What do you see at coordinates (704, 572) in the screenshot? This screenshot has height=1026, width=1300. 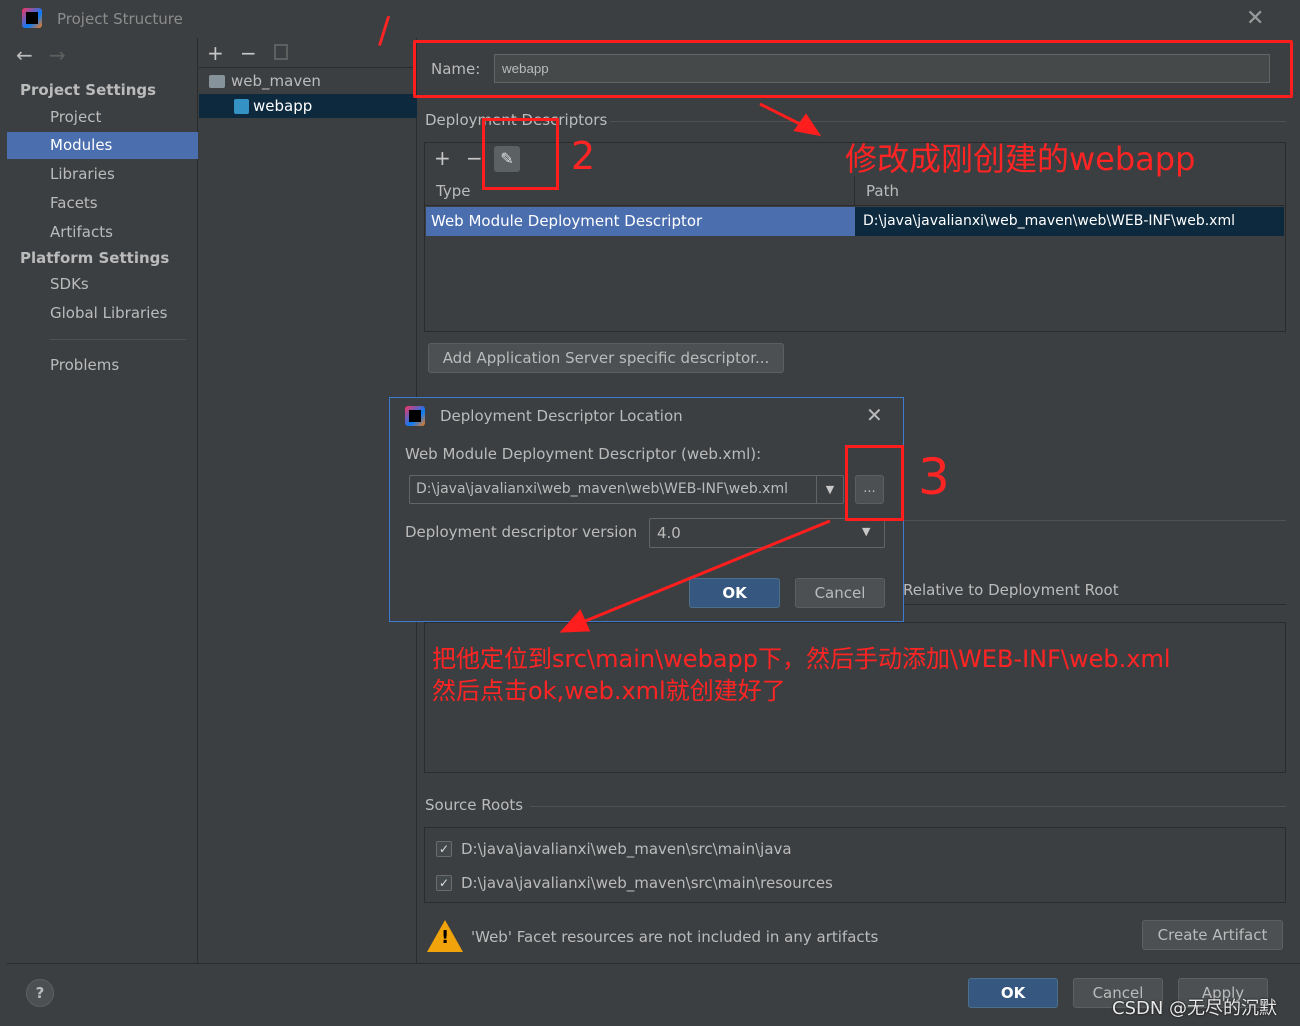 I see `annotation-arrow-locate` at bounding box center [704, 572].